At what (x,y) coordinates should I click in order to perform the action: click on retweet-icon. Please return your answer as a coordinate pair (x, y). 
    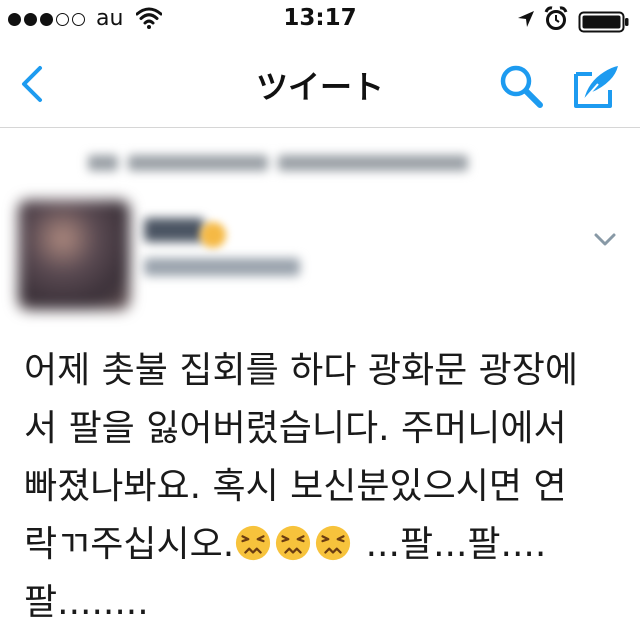
    Looking at the image, I should click on (103, 163).